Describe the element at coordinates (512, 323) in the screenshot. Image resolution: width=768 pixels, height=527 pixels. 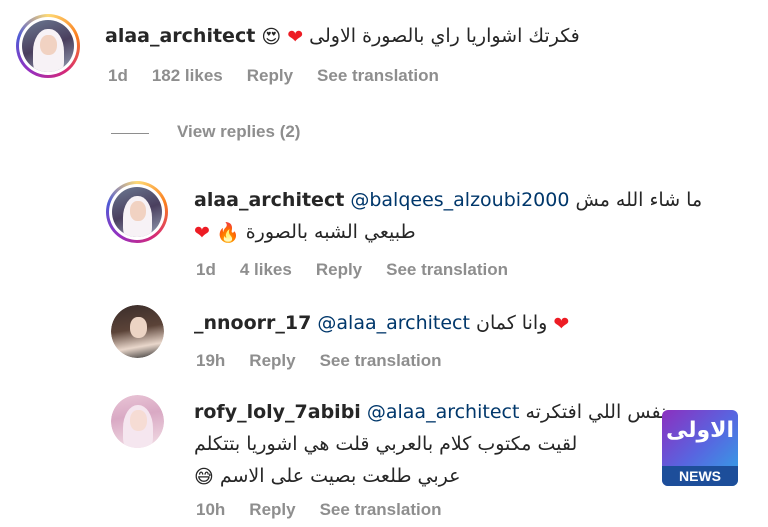
I see `reply-text-line-1: وانا كمان` at that location.